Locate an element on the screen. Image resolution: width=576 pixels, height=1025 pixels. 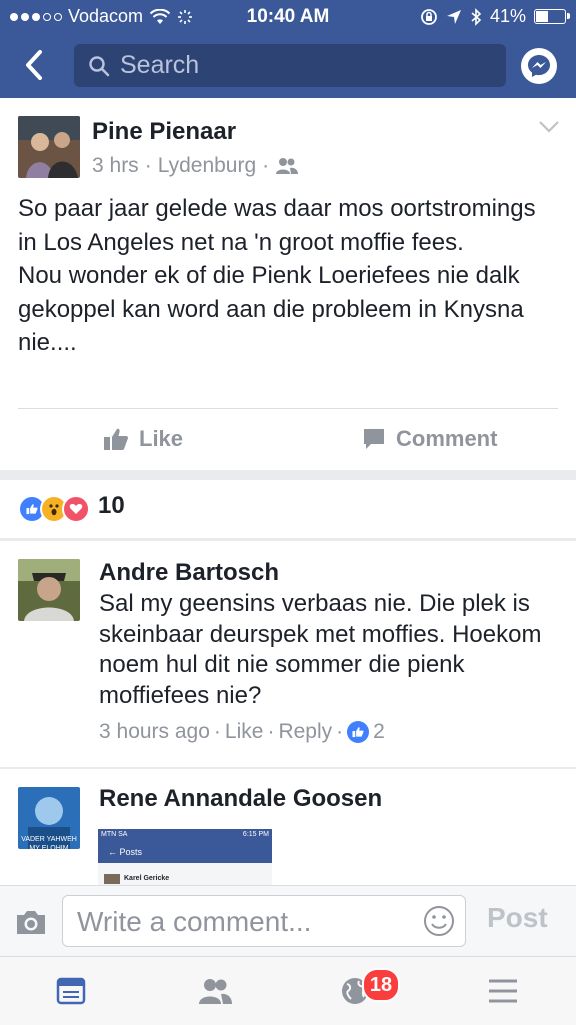
attachment-author: Karel Gericke is located at coordinates (147, 878).